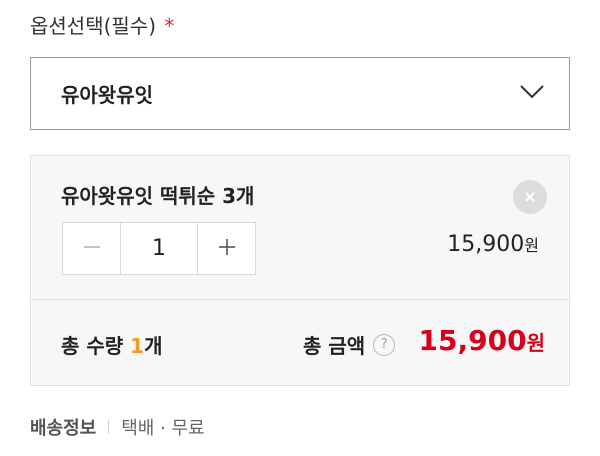  I want to click on total-amount-unit: 원, so click(535, 343).